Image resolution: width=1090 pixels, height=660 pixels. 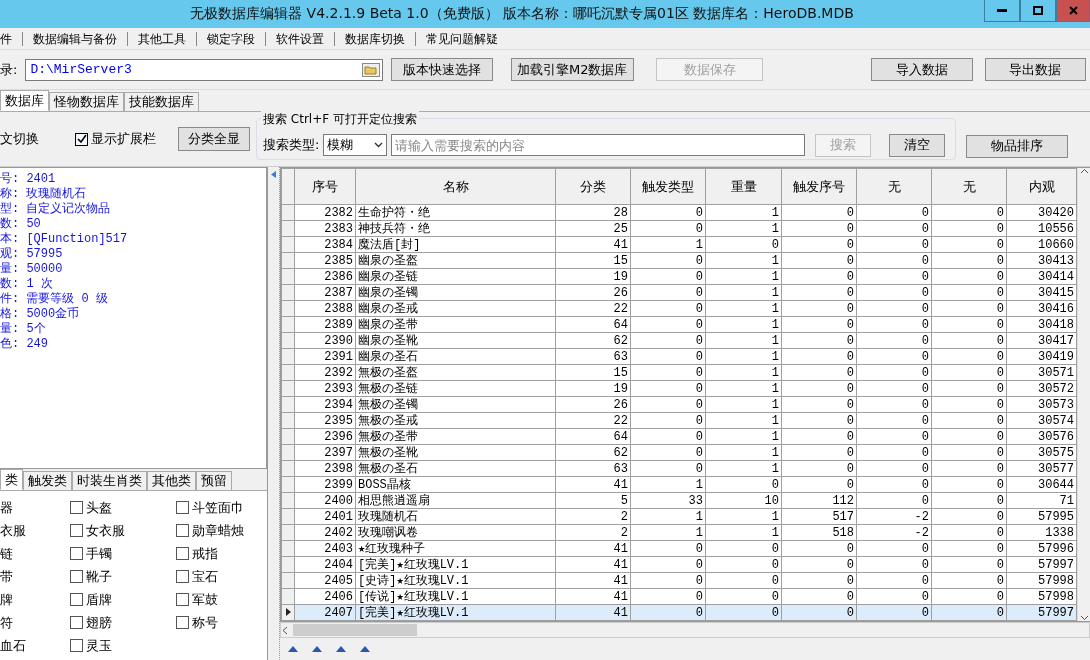 What do you see at coordinates (379, 145) in the screenshot?
I see `chevron-down-icon` at bounding box center [379, 145].